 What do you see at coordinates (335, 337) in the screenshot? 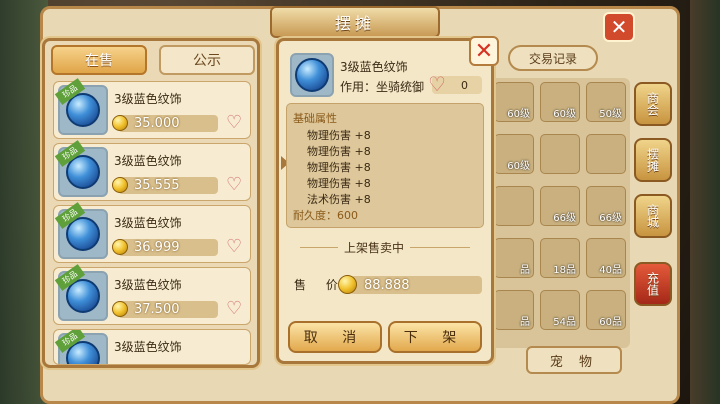
I see `cancel-button: 取 消` at bounding box center [335, 337].